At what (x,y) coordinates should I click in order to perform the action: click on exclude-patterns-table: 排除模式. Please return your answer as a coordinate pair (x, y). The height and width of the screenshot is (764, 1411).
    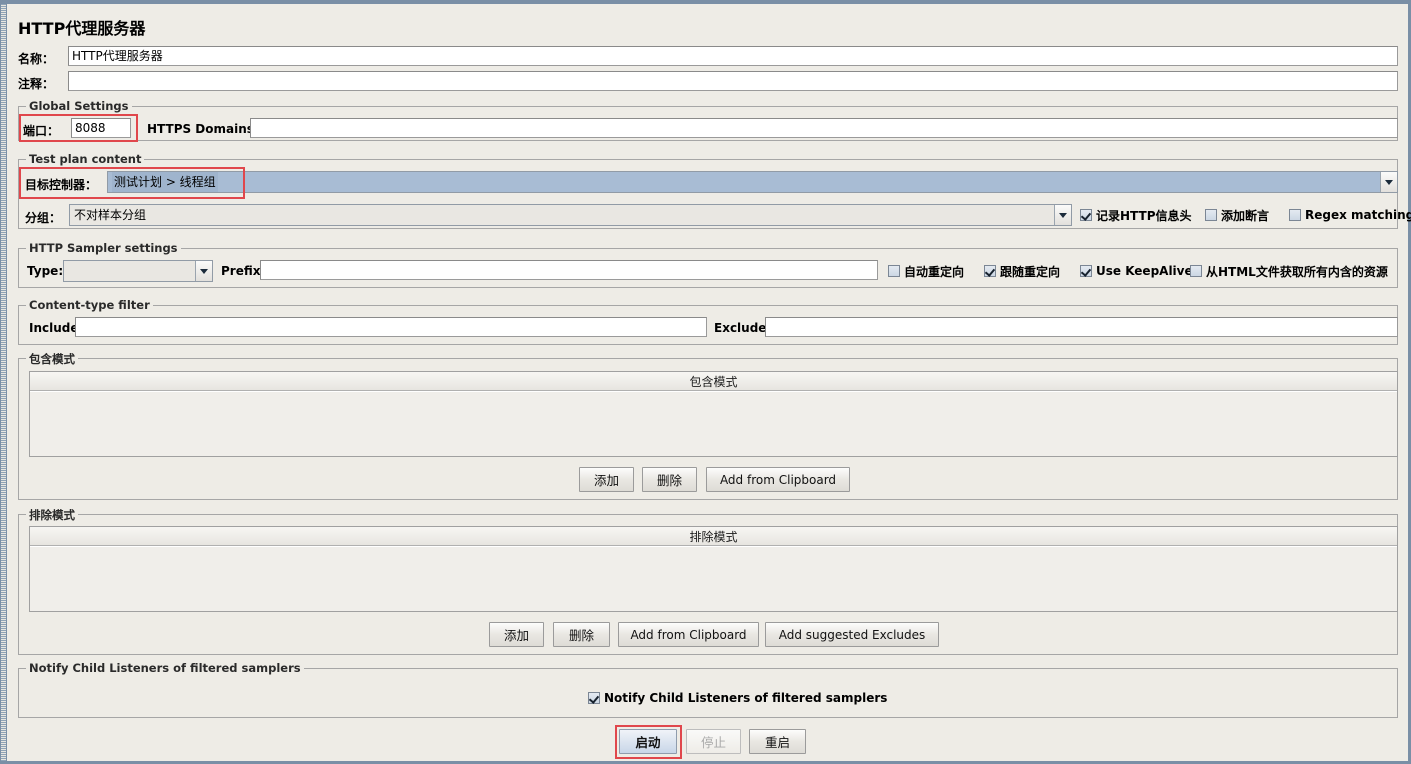
    Looking at the image, I should click on (713, 569).